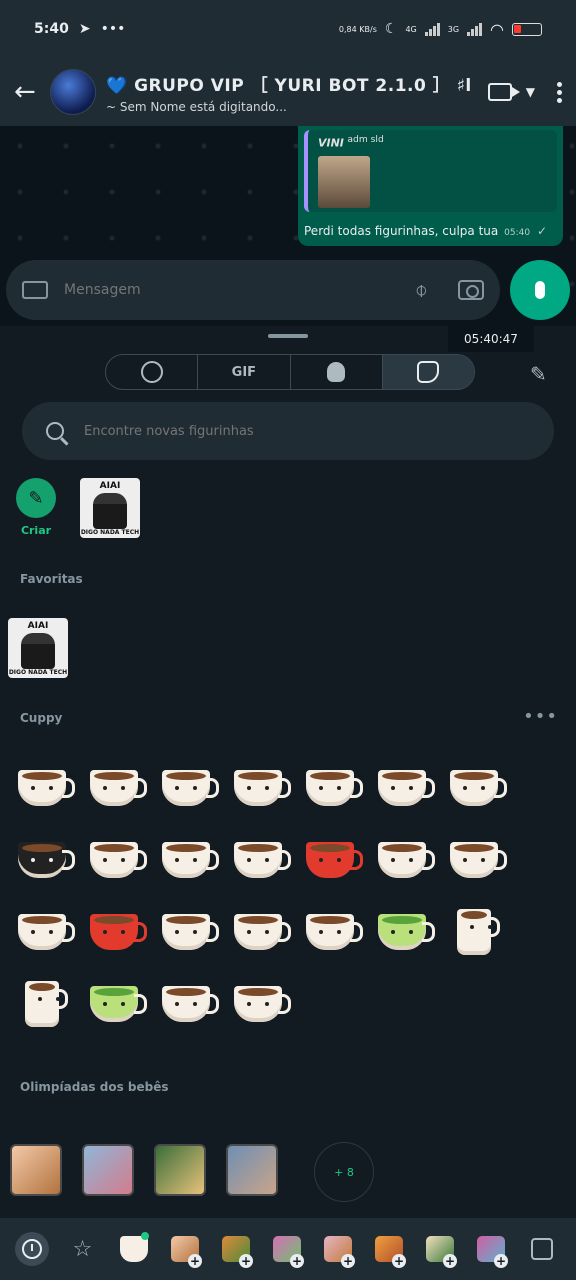 The width and height of the screenshot is (576, 1280). Describe the element at coordinates (503, 92) in the screenshot. I see `video-camera-icon` at that location.